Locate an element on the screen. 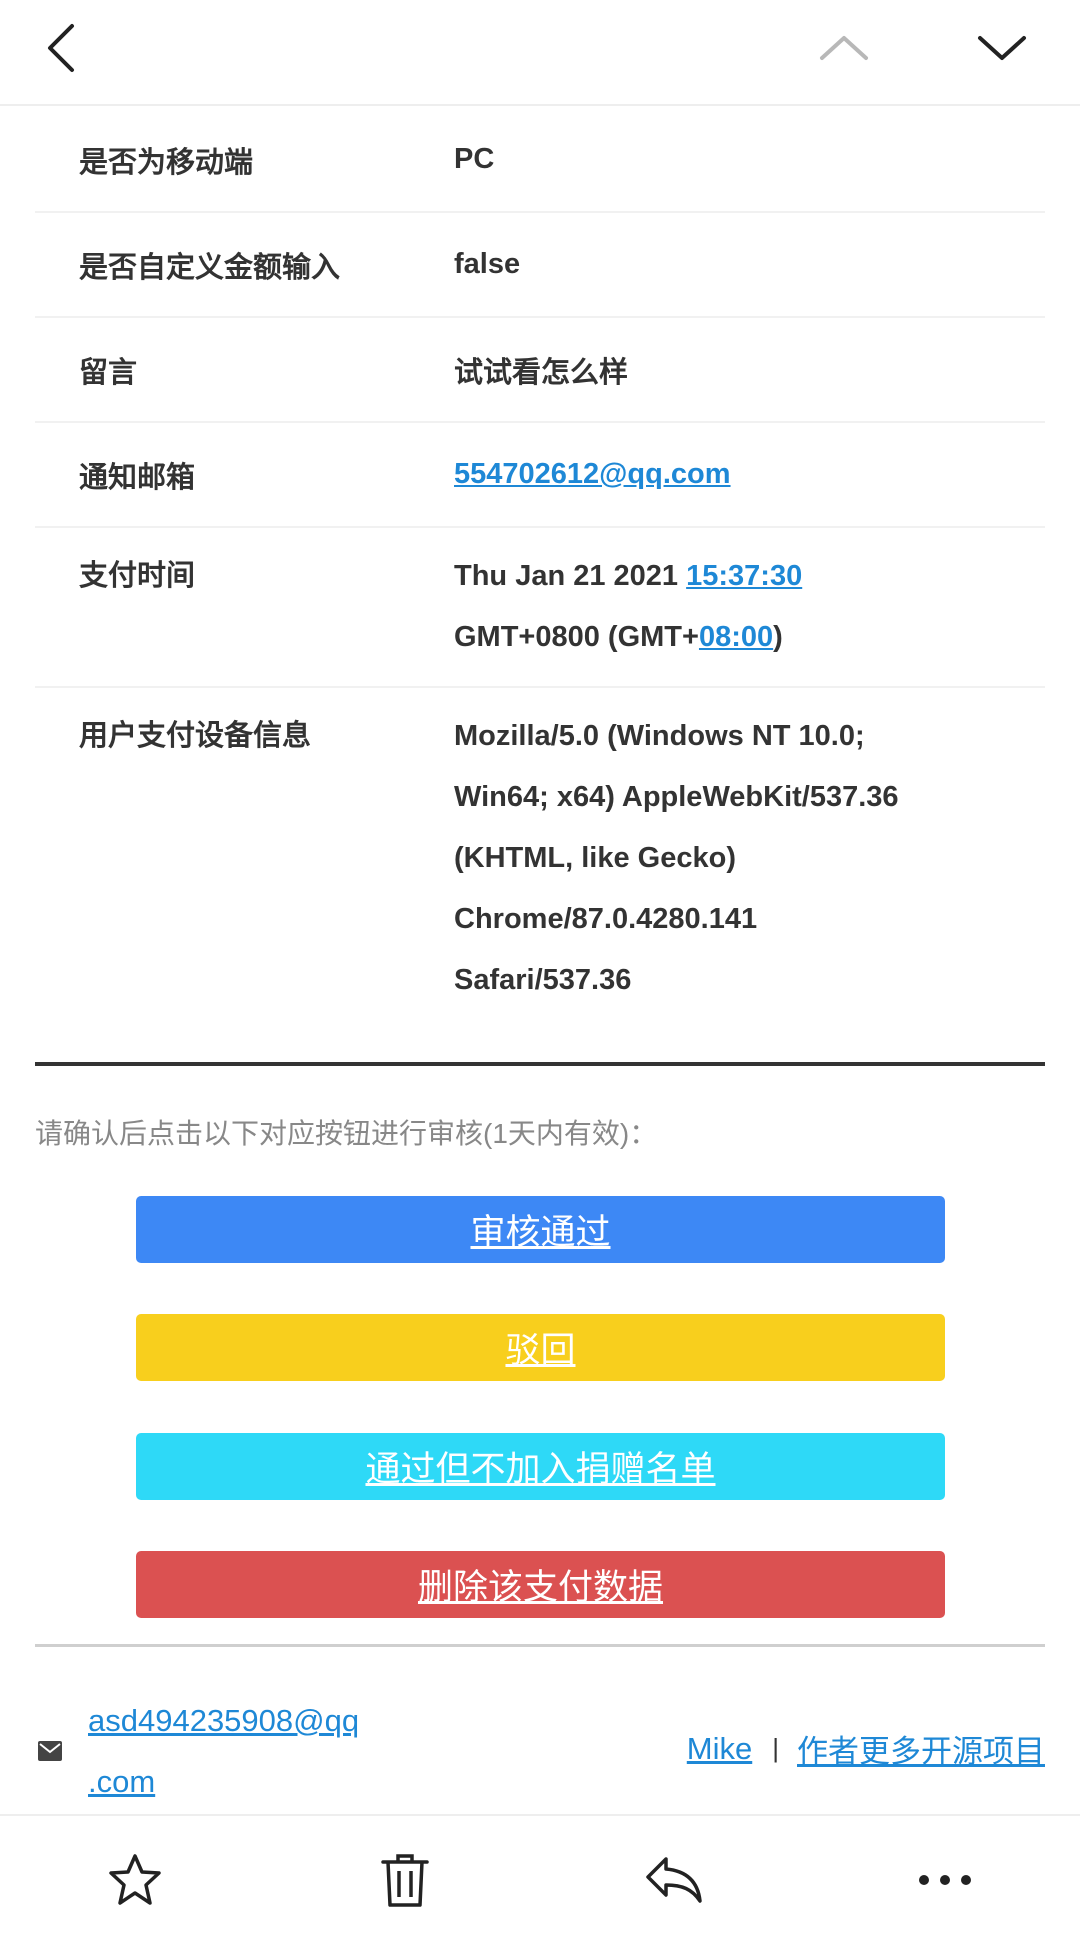 The image size is (1080, 1950). detail-row-message: 留言 试试看怎么样 is located at coordinates (540, 370).